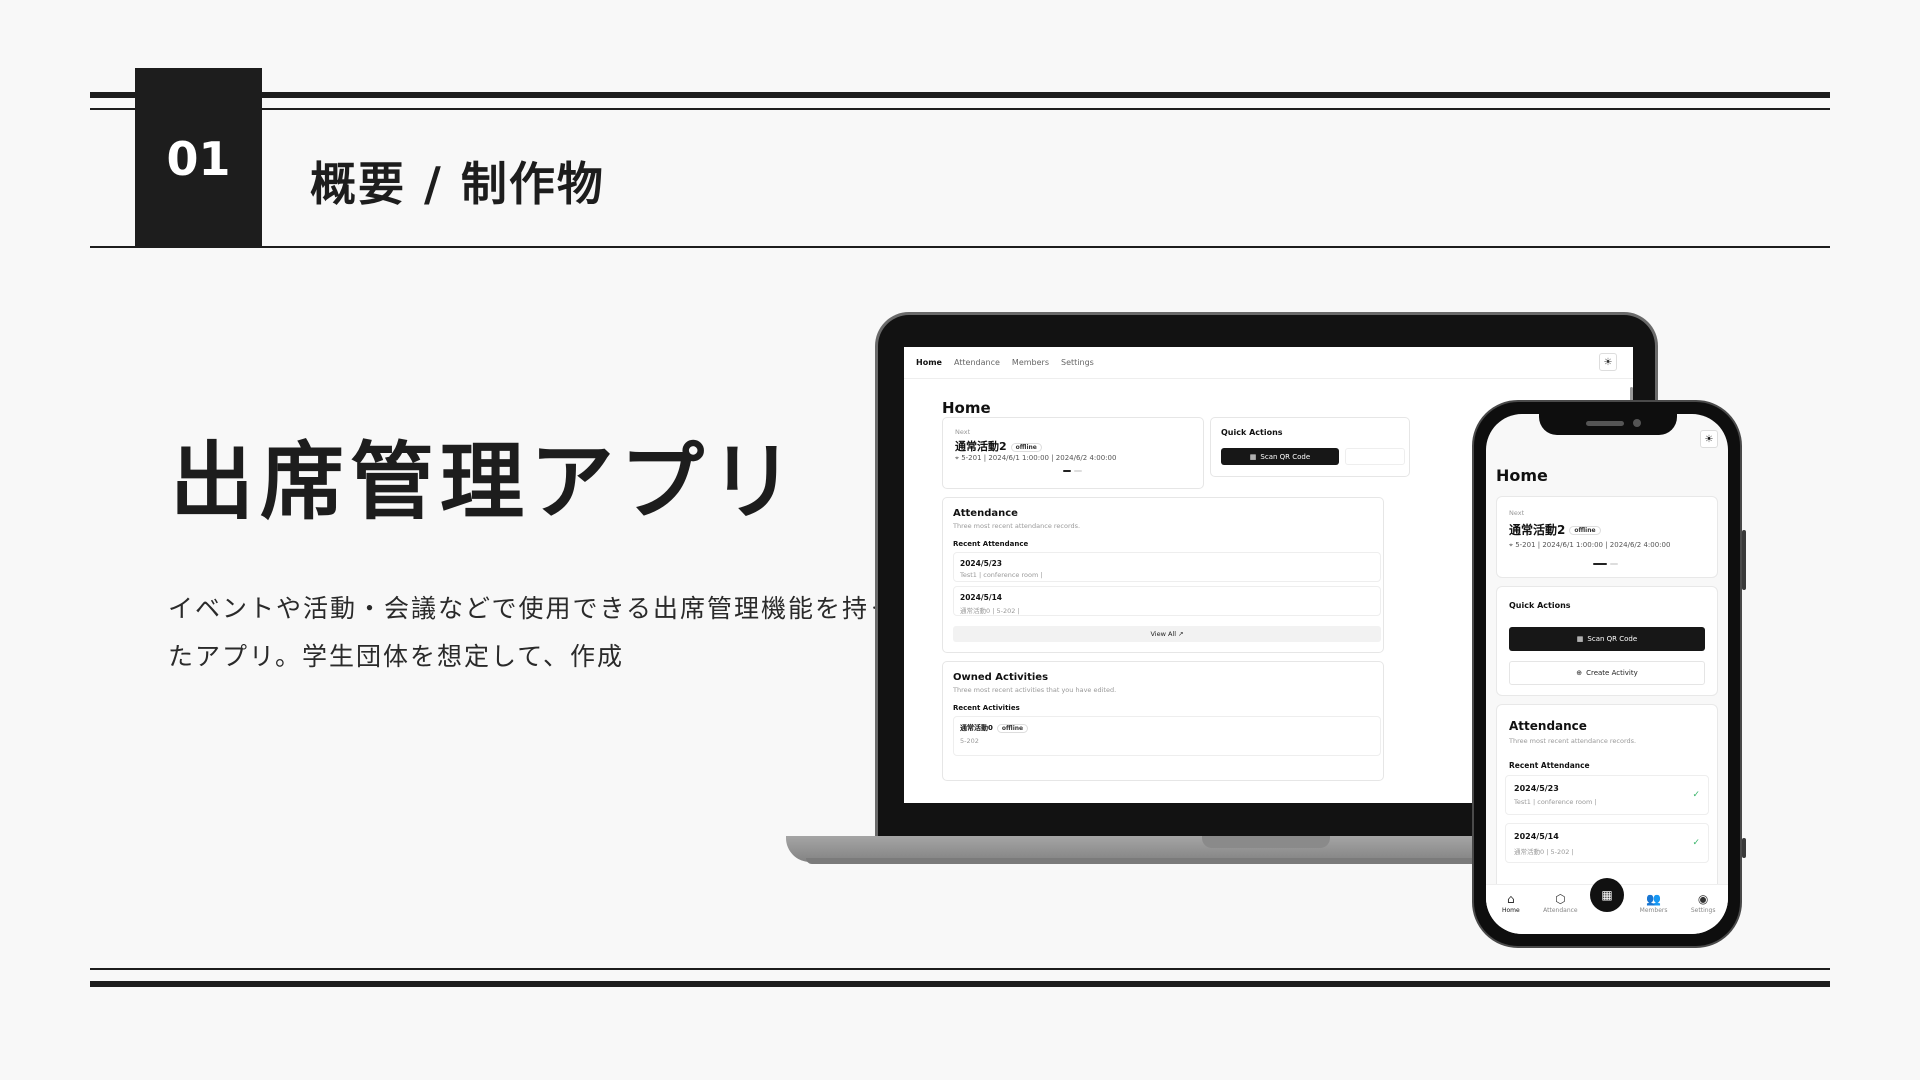 The height and width of the screenshot is (1080, 1920). What do you see at coordinates (1612, 673) in the screenshot?
I see `create-activity-label: Create Activity` at bounding box center [1612, 673].